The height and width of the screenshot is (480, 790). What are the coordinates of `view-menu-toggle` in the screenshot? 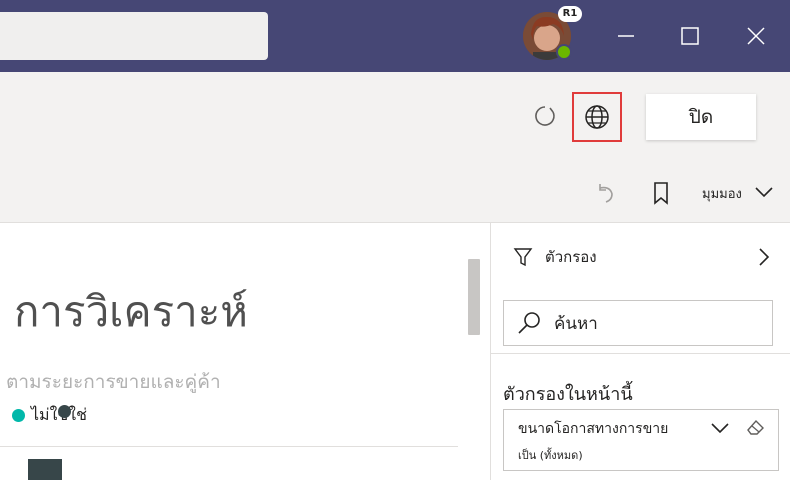 It's located at (764, 192).